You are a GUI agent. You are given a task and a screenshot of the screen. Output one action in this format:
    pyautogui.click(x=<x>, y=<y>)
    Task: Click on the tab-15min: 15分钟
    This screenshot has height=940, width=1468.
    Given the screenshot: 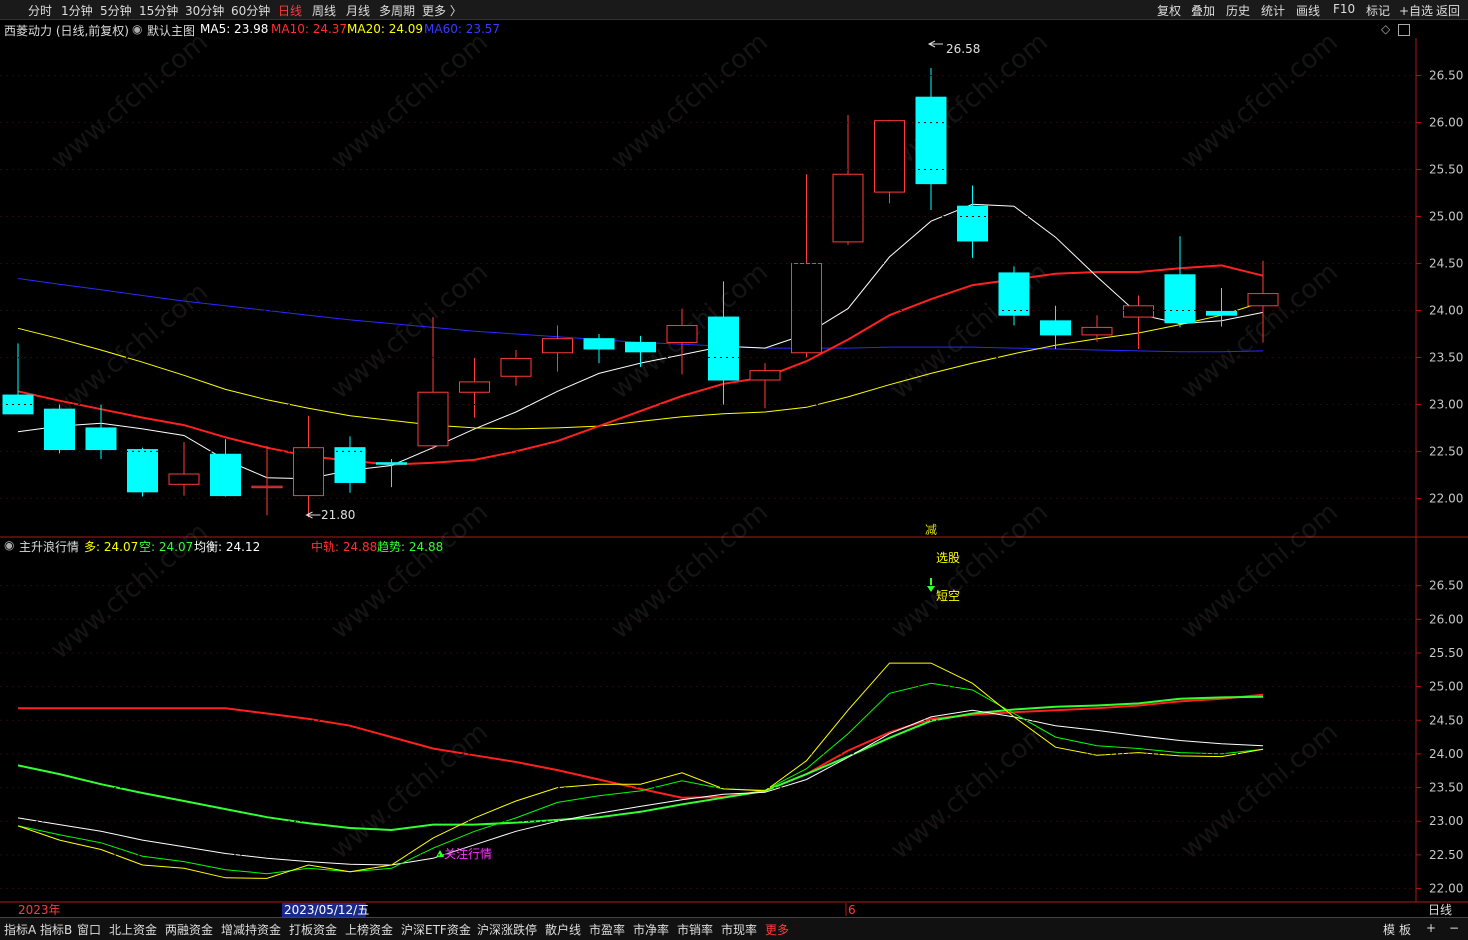 What is the action you would take?
    pyautogui.click(x=158, y=10)
    